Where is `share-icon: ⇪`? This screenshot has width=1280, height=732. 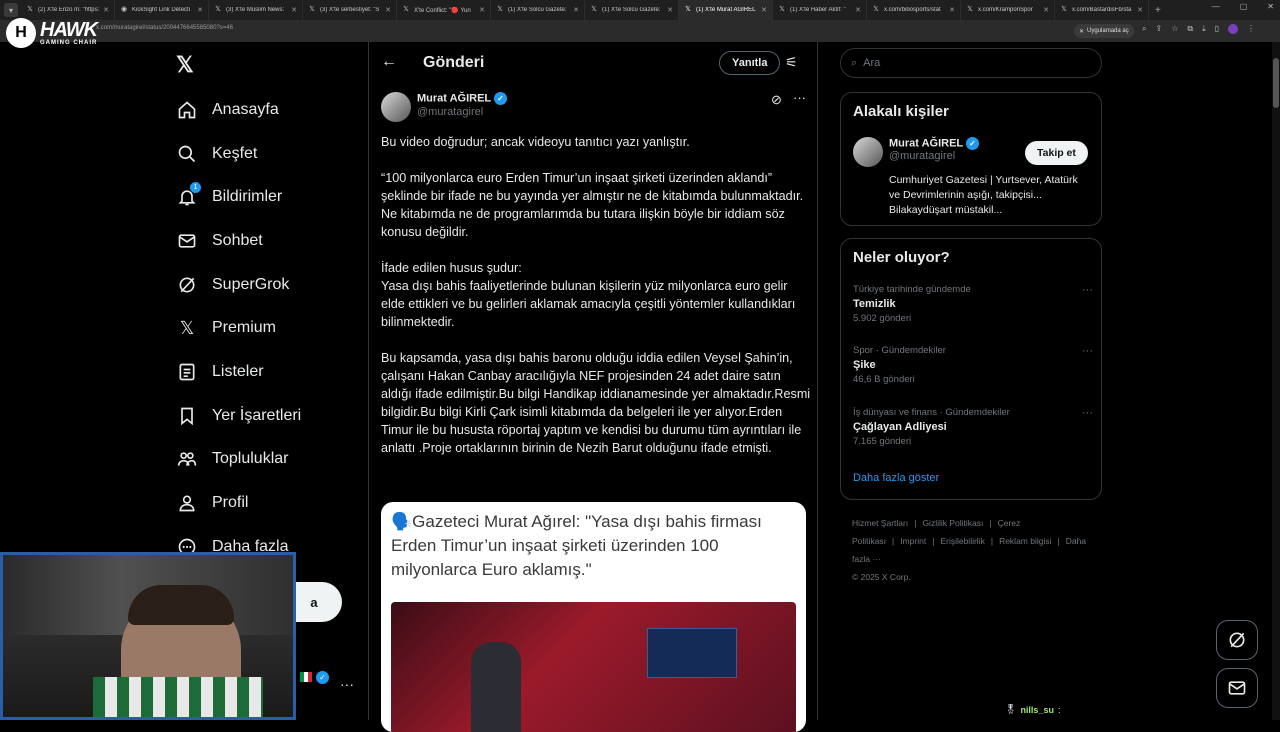 share-icon: ⇪ is located at coordinates (1158, 29).